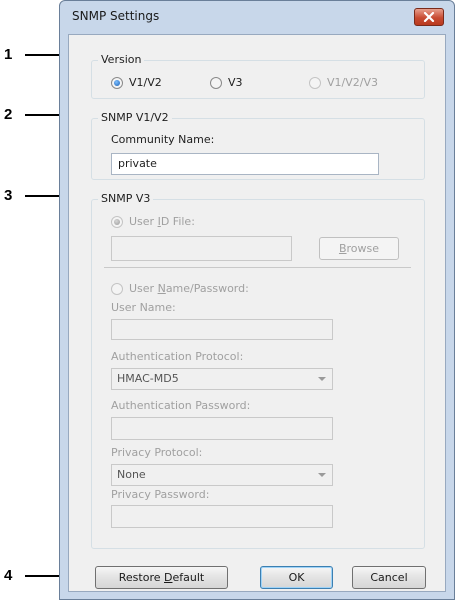 This screenshot has width=455, height=604. Describe the element at coordinates (352, 82) in the screenshot. I see `radio-v1v2v3-label: V1/V2/V3` at that location.